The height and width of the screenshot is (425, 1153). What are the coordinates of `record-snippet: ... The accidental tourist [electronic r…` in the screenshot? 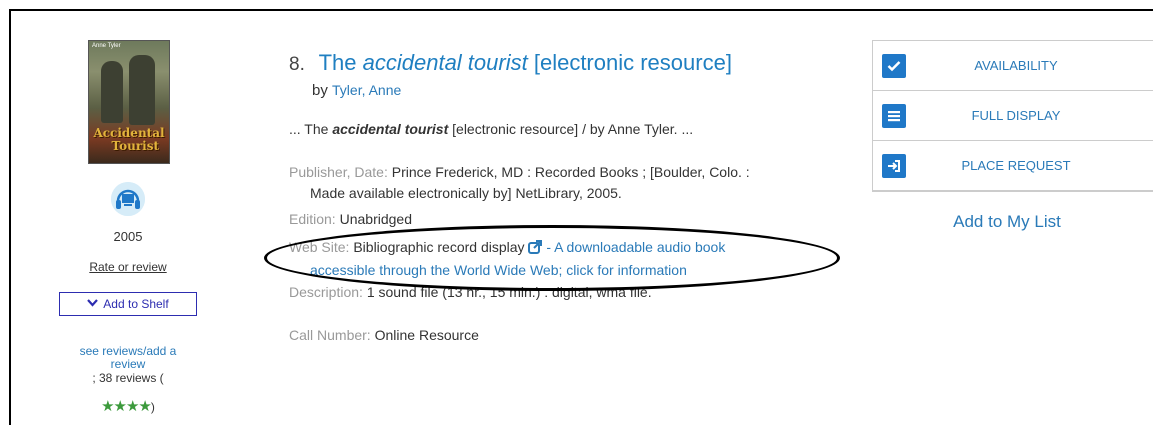 It's located at (491, 129).